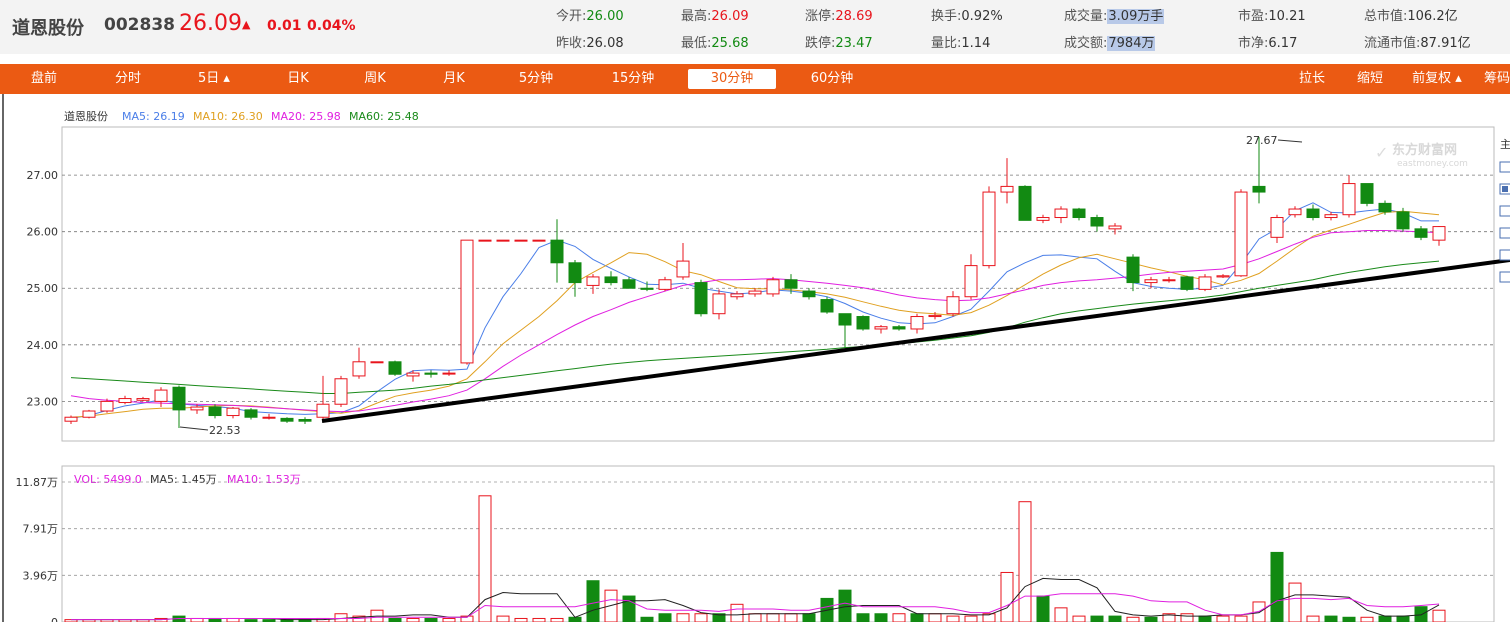 Image resolution: width=1510 pixels, height=626 pixels. I want to click on tab-premarket: 盘前, so click(44, 79).